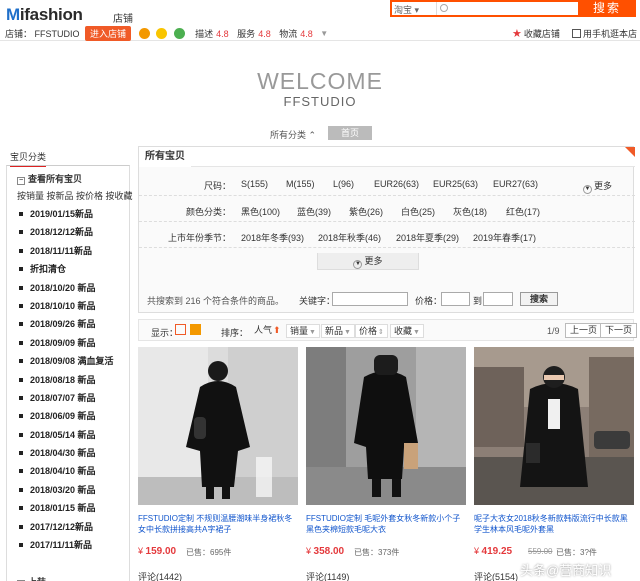  I want to click on filter-option: 蓝色(39), so click(323, 211).